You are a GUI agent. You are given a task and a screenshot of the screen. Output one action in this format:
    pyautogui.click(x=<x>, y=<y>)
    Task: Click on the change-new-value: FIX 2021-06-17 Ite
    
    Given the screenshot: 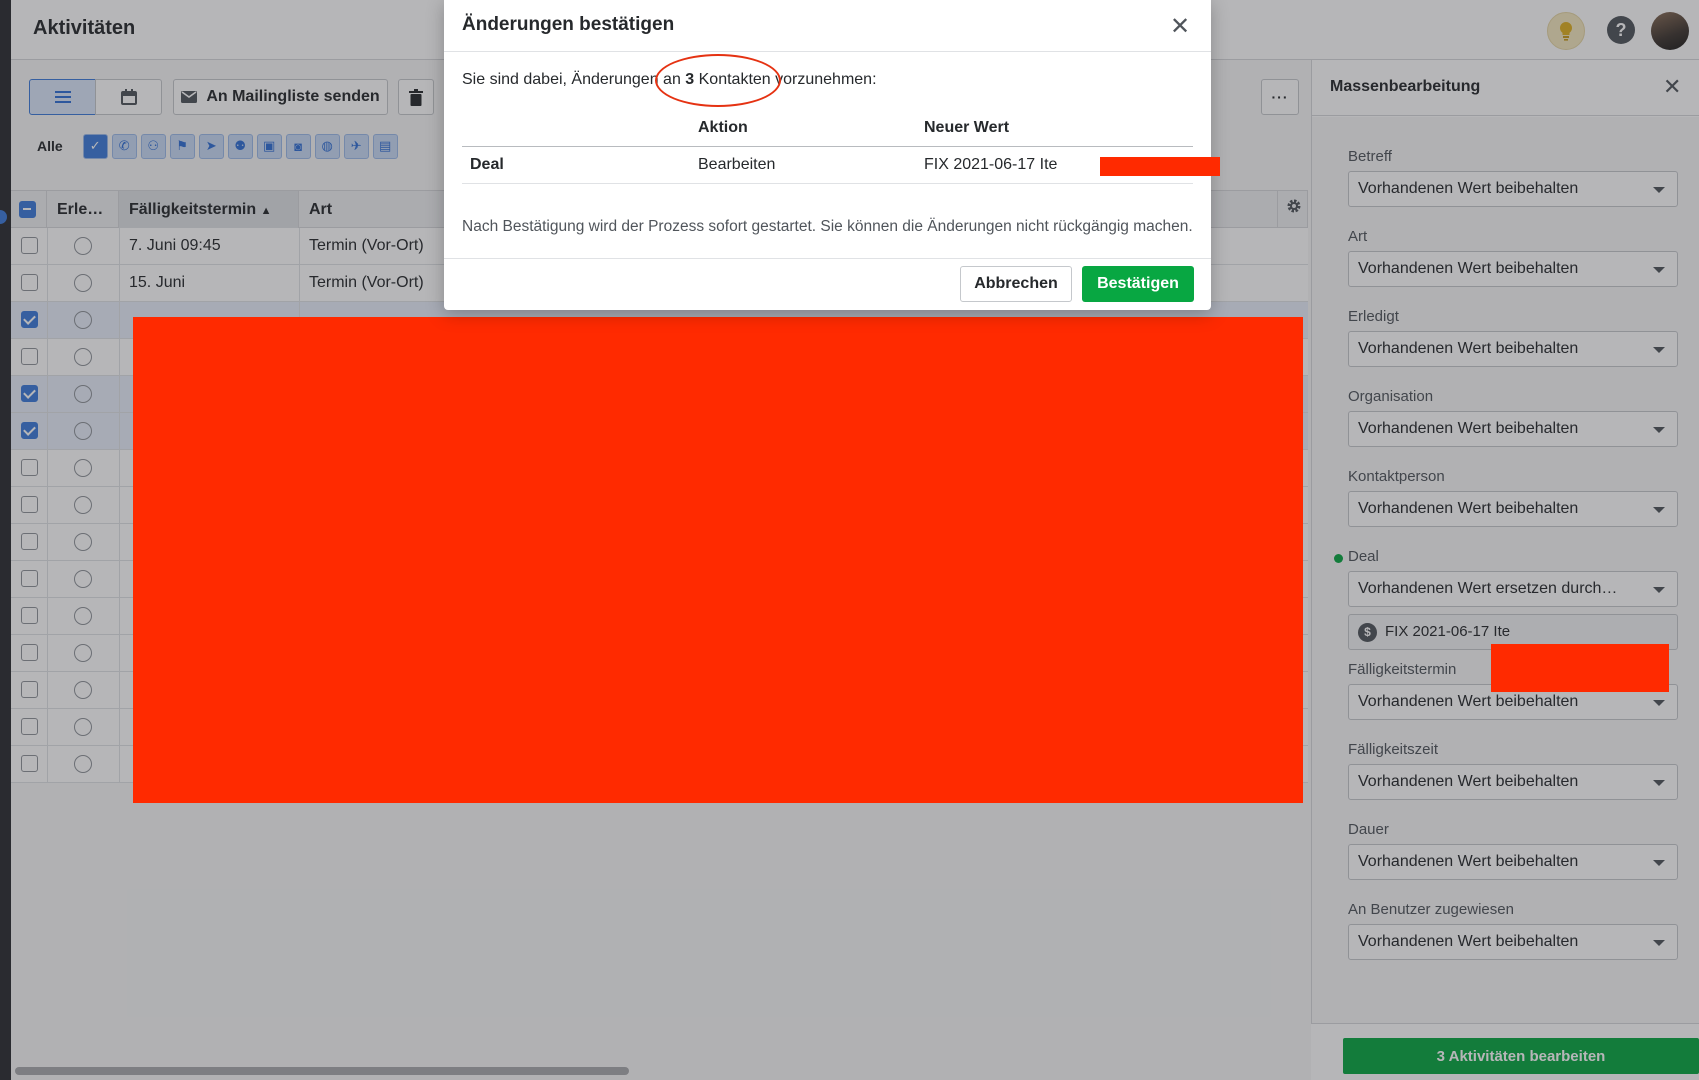 What is the action you would take?
    pyautogui.click(x=991, y=164)
    